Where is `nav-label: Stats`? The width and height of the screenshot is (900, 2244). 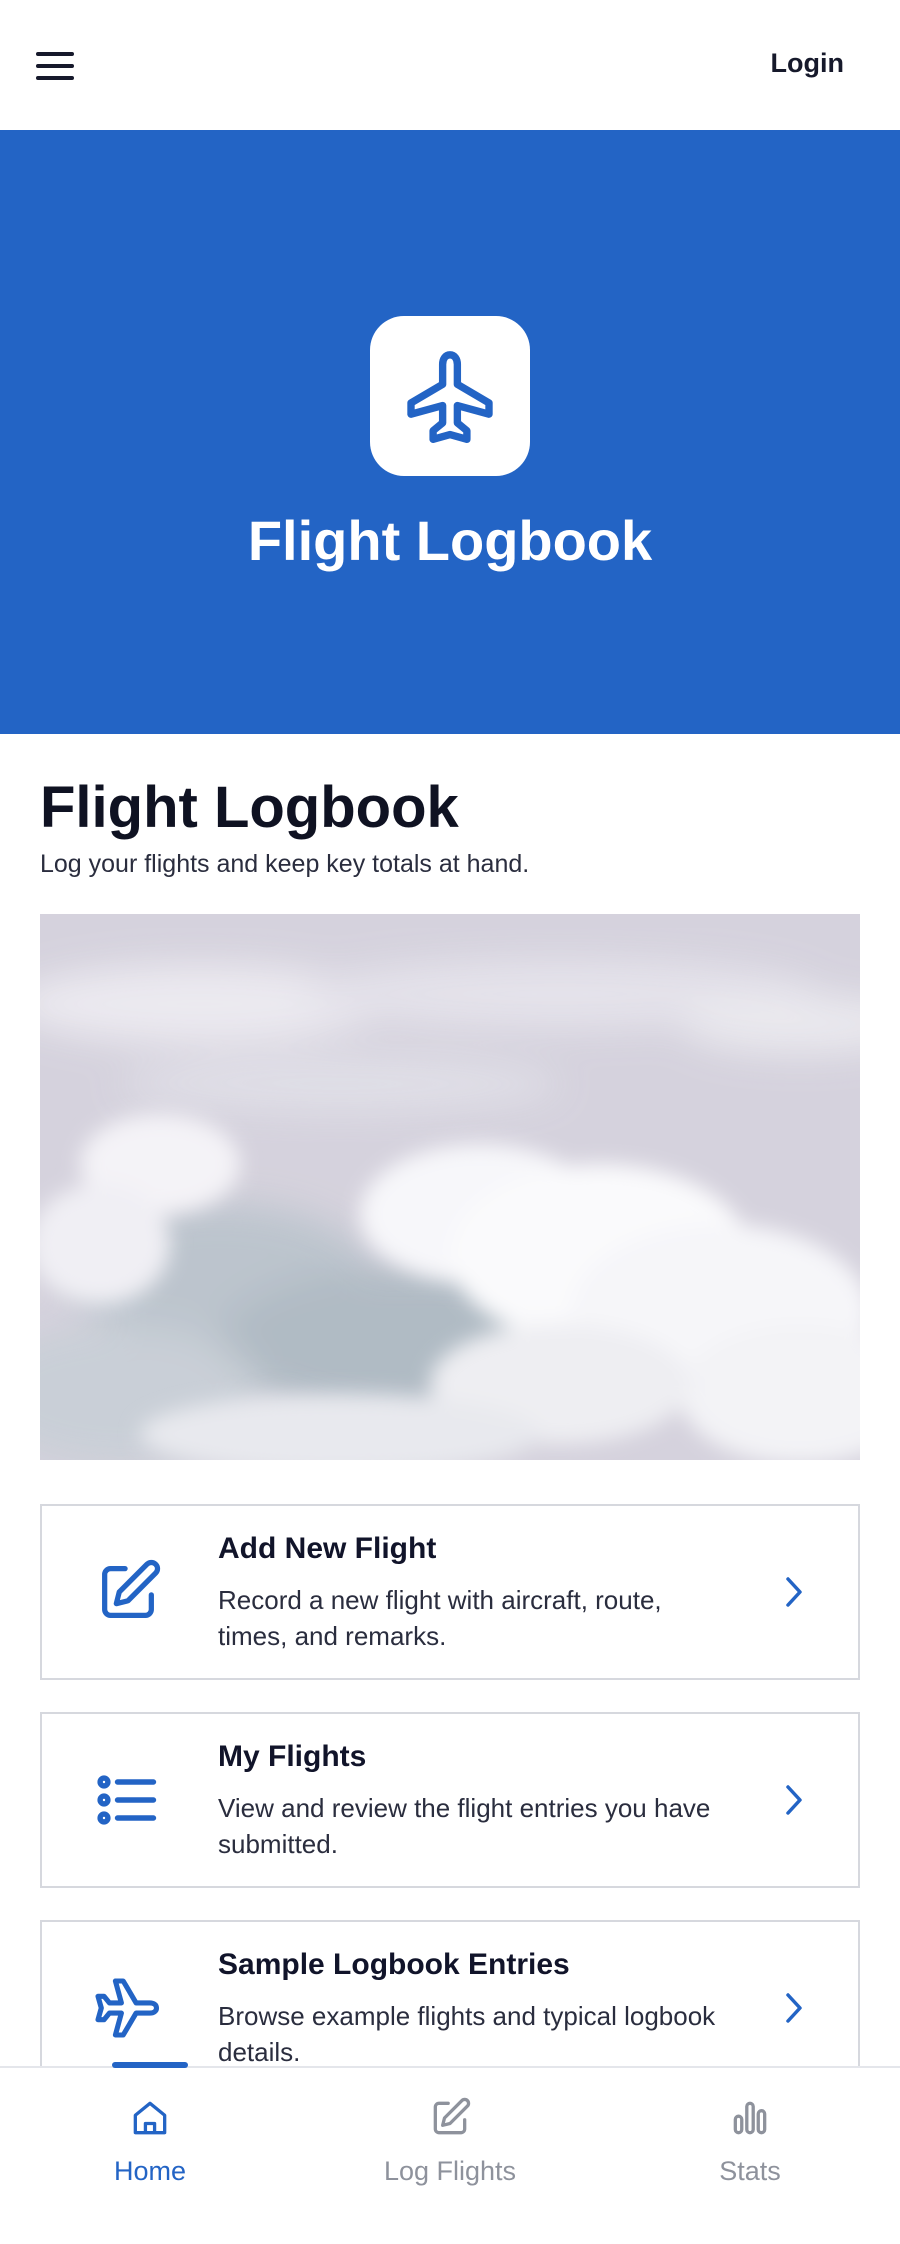
nav-label: Stats is located at coordinates (750, 2171).